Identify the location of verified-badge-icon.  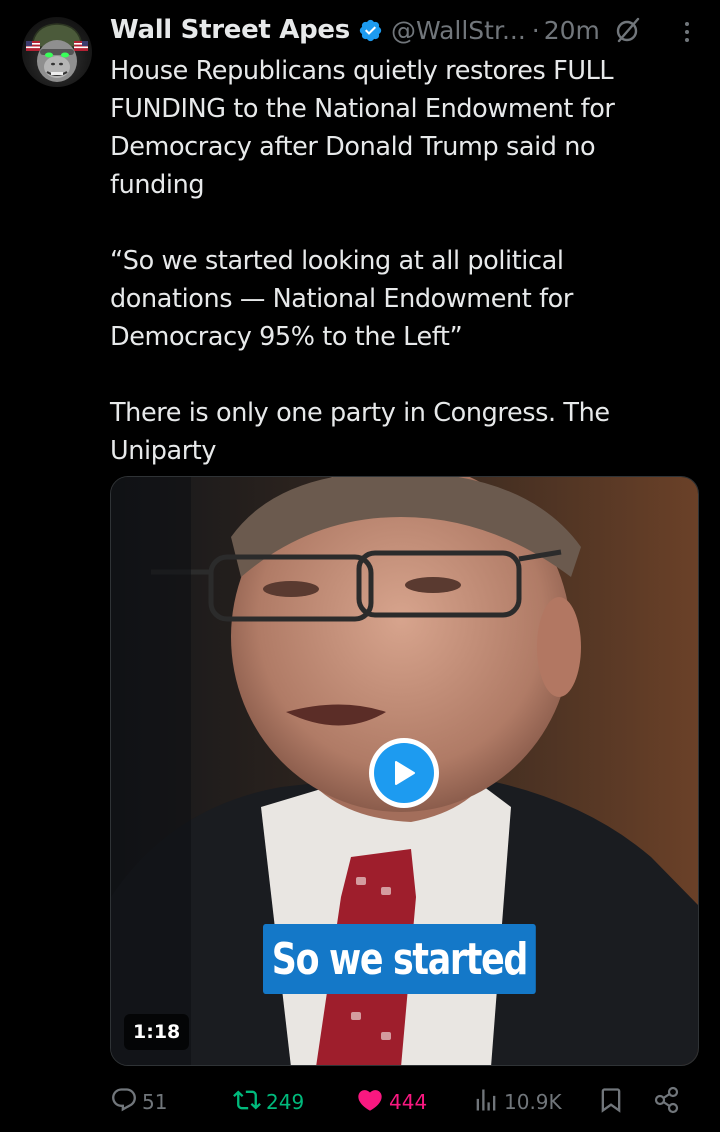
(370, 30).